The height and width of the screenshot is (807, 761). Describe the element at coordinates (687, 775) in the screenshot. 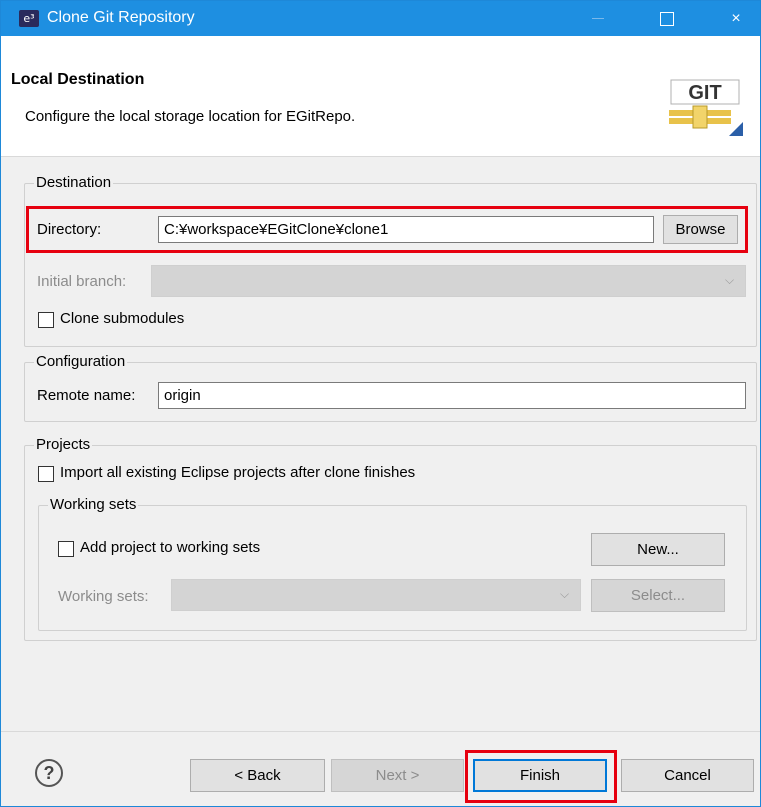

I see `cancel-button: Cancel` at that location.